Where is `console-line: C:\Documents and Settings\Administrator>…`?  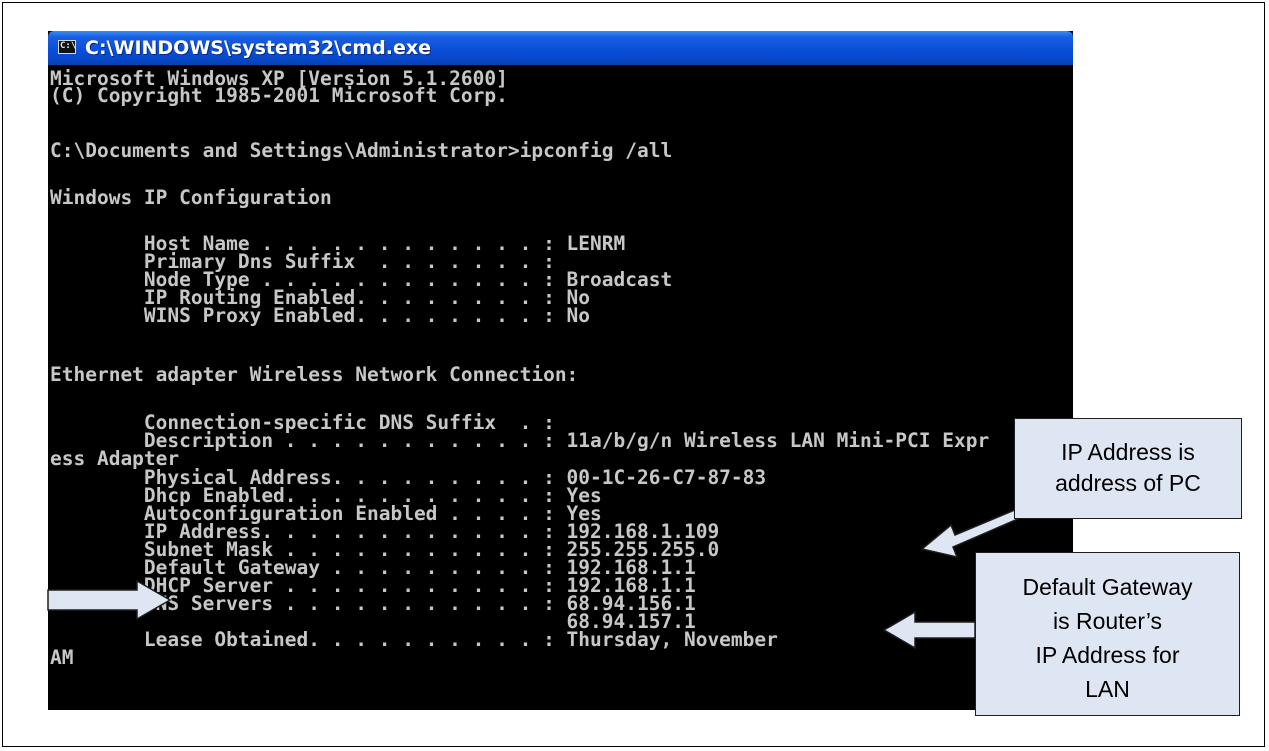 console-line: C:\Documents and Settings\Administrator>… is located at coordinates (361, 150).